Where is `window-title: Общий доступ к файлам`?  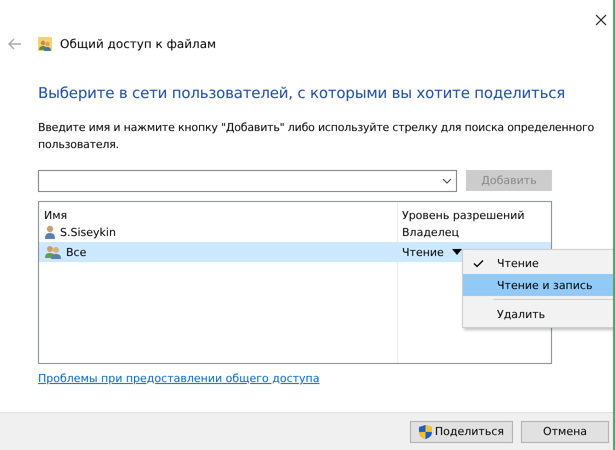
window-title: Общий доступ к файлам is located at coordinates (138, 43).